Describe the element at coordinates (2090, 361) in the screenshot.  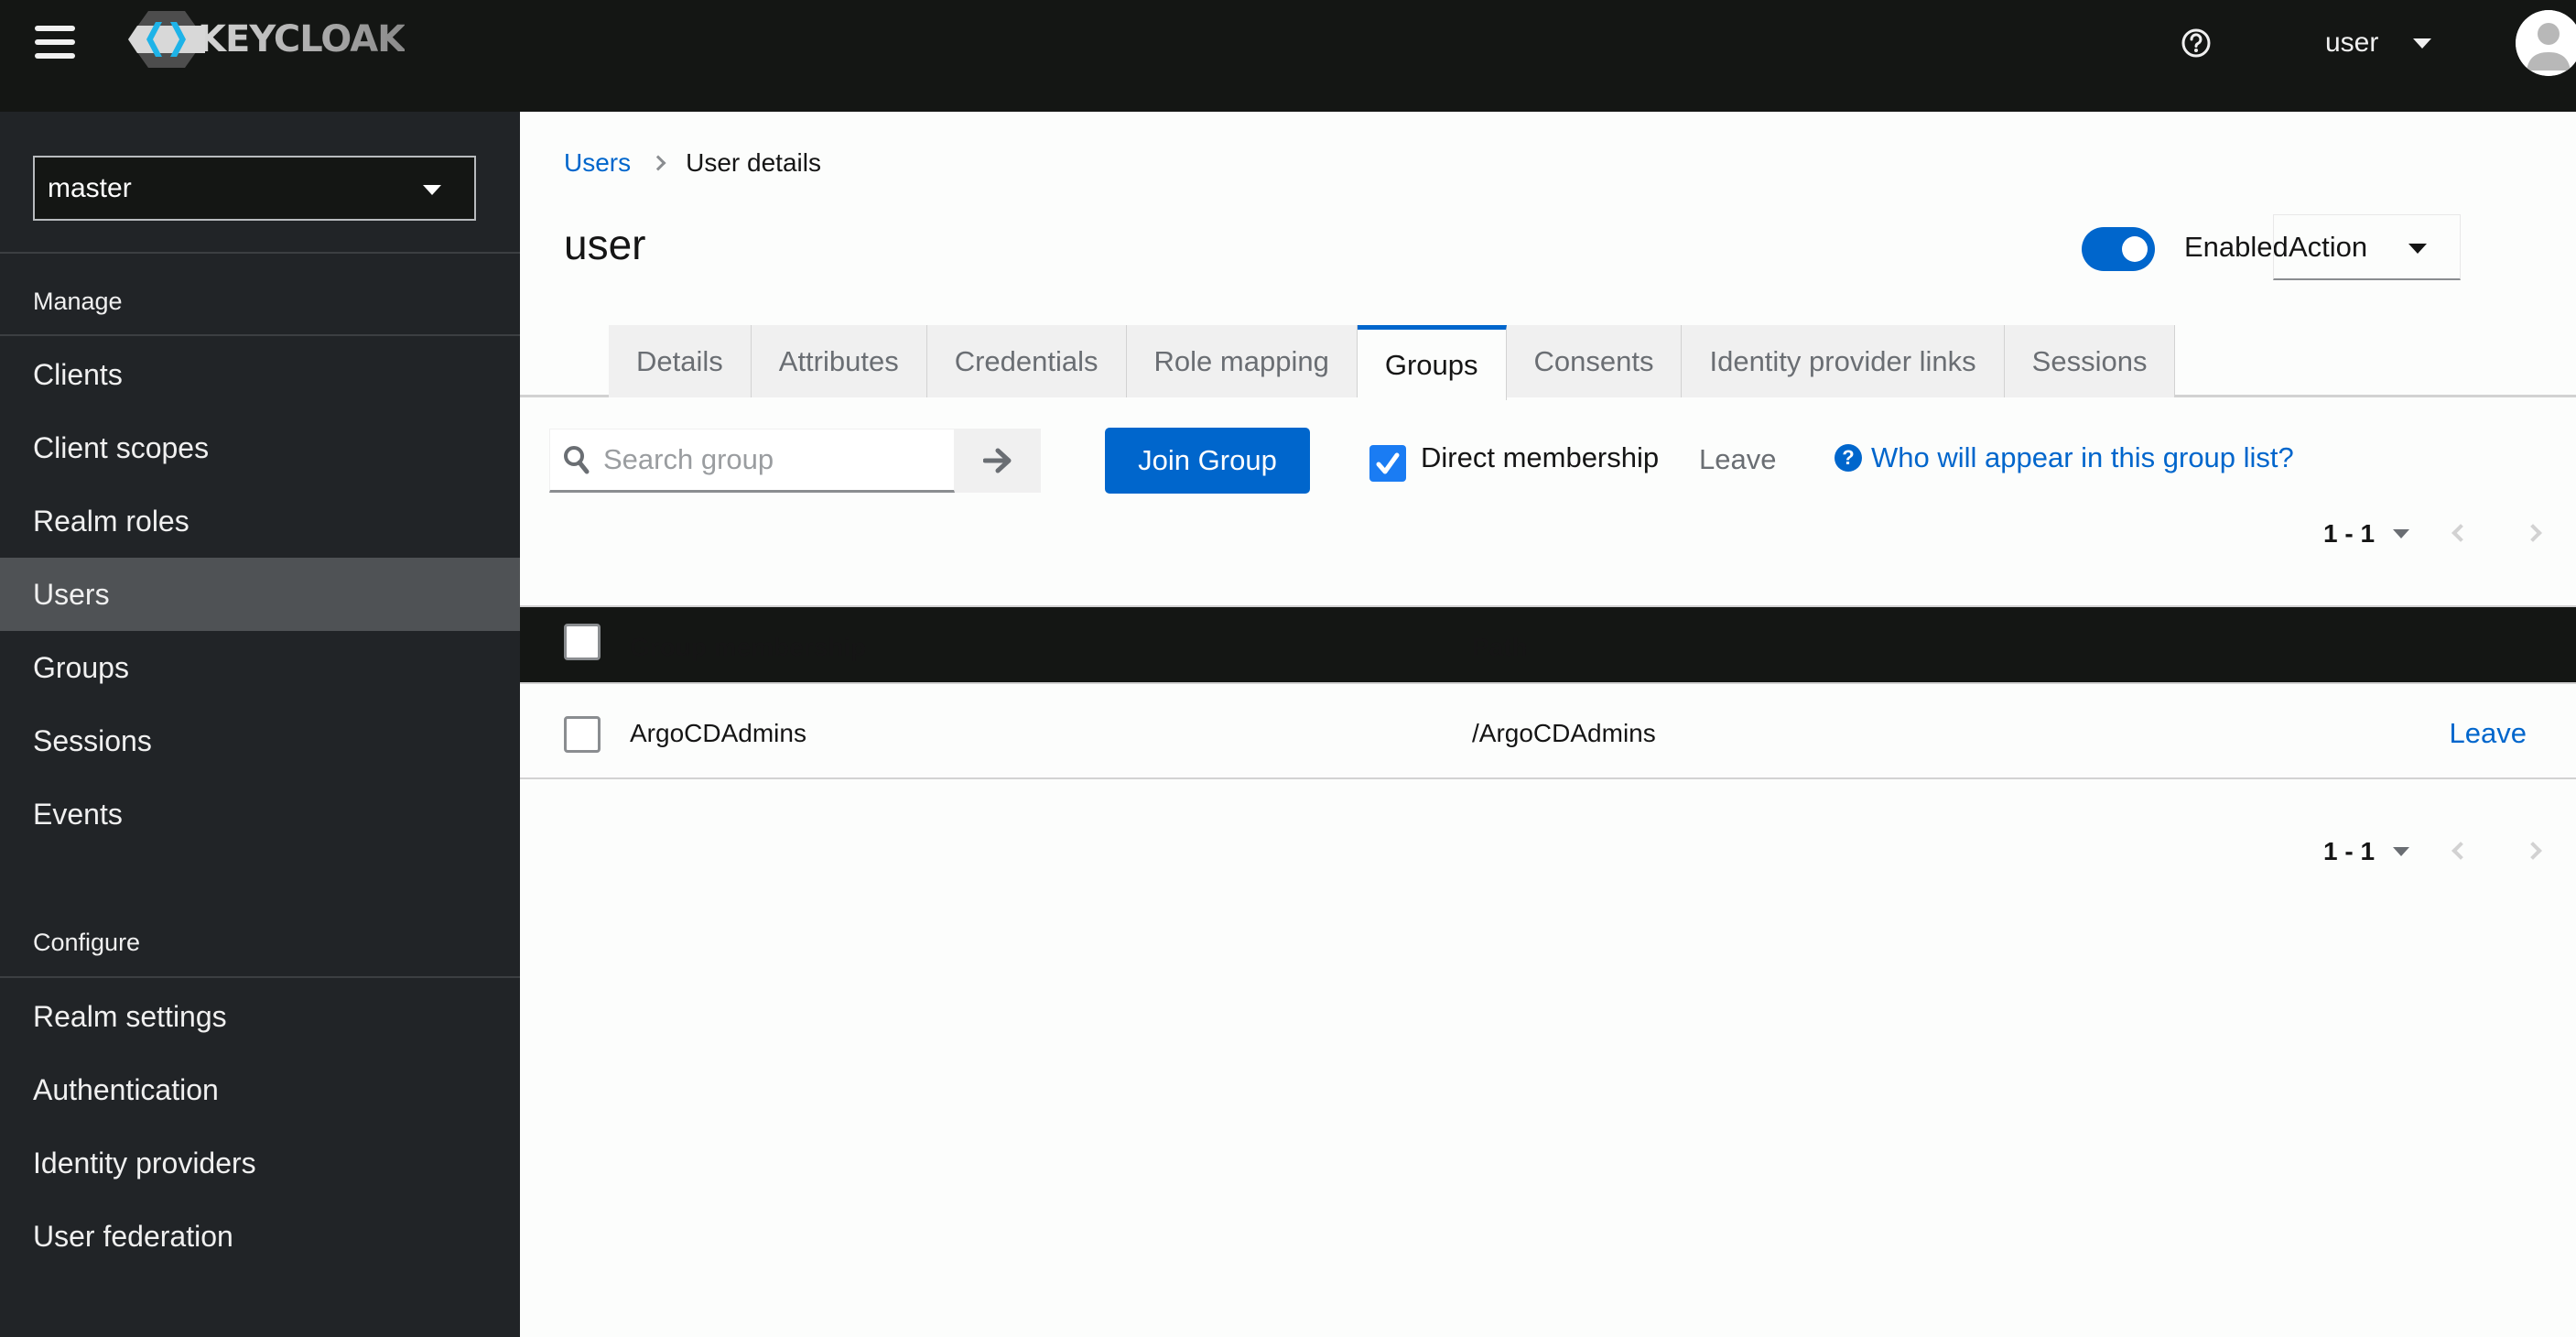
I see `tab-sessions: Sessions` at that location.